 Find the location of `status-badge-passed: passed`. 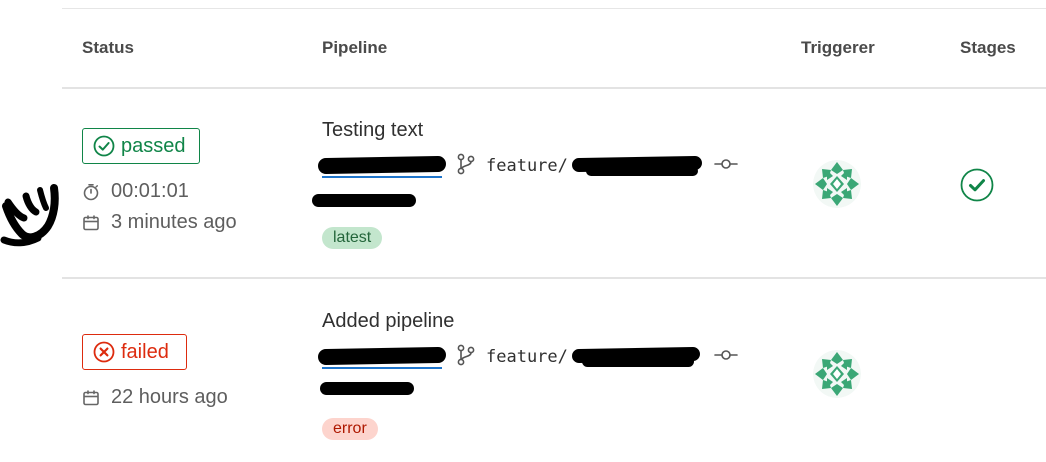

status-badge-passed: passed is located at coordinates (141, 146).